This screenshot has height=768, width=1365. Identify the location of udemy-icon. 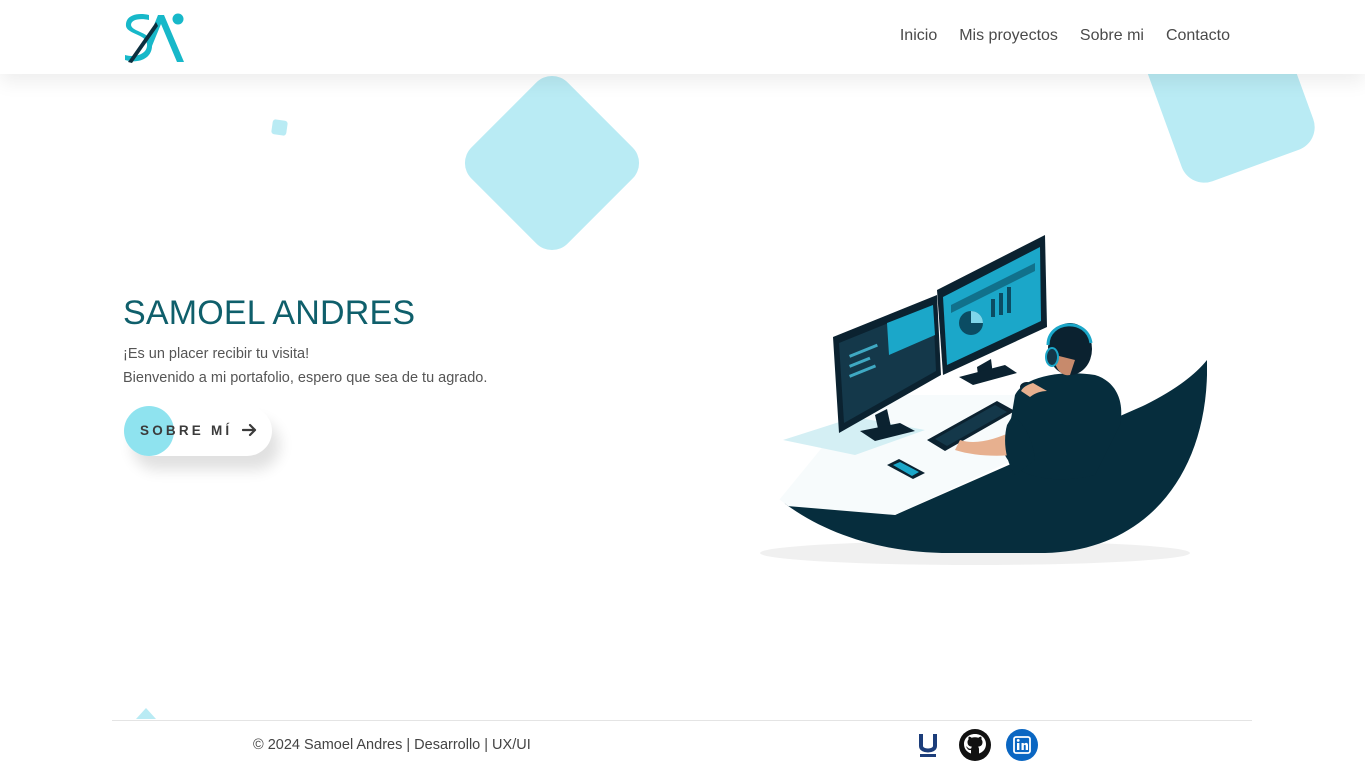
(928, 745).